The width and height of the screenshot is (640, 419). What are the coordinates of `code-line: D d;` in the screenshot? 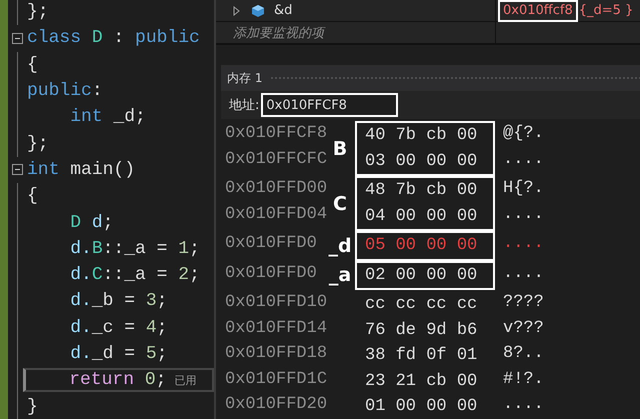 It's located at (91, 222).